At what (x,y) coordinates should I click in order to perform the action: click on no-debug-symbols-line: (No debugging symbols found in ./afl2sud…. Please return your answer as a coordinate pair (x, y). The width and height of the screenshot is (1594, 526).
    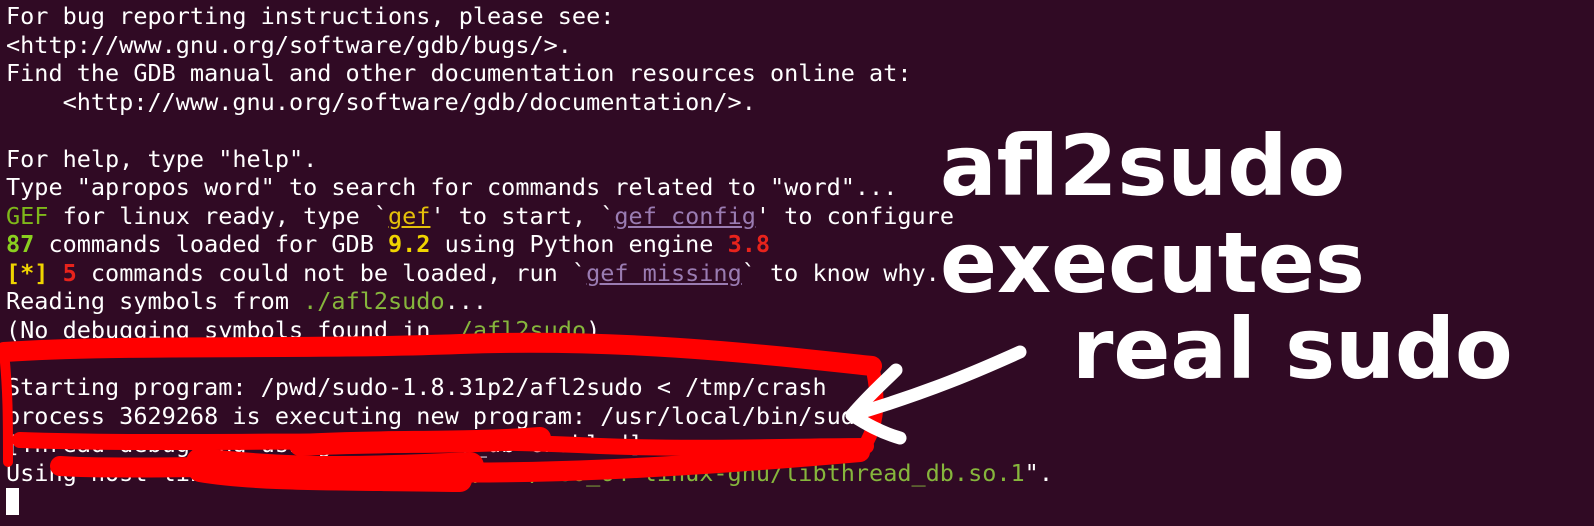
    Looking at the image, I should click on (303, 330).